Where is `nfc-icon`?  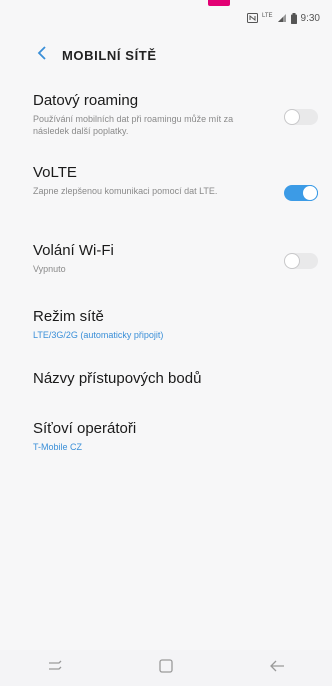 nfc-icon is located at coordinates (252, 18).